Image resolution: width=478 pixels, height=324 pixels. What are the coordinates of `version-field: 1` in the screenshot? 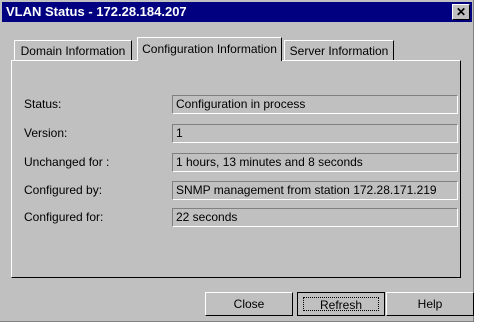 It's located at (315, 133).